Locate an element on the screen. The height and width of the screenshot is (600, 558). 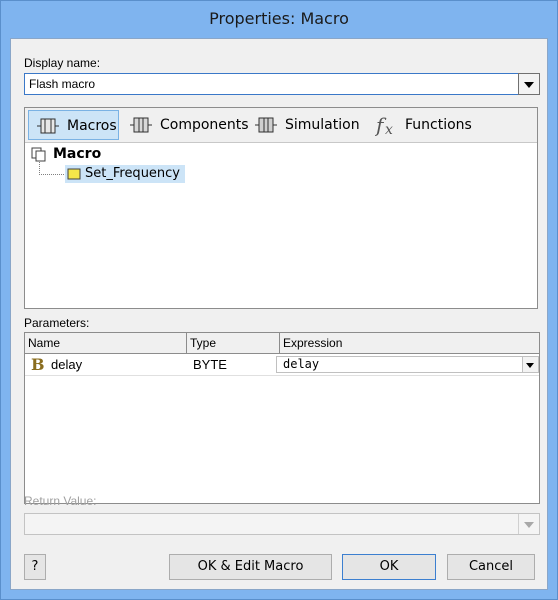
tree-item-set-frequency: Set_Frequency is located at coordinates (125, 174).